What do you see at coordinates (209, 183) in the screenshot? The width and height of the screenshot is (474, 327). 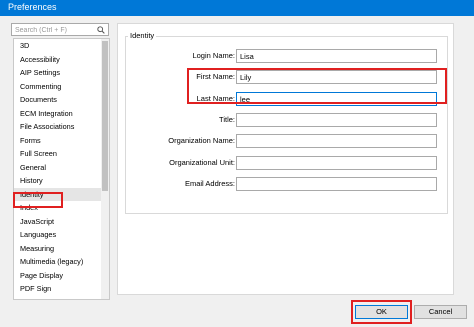 I see `email-address-label: Email Address:` at bounding box center [209, 183].